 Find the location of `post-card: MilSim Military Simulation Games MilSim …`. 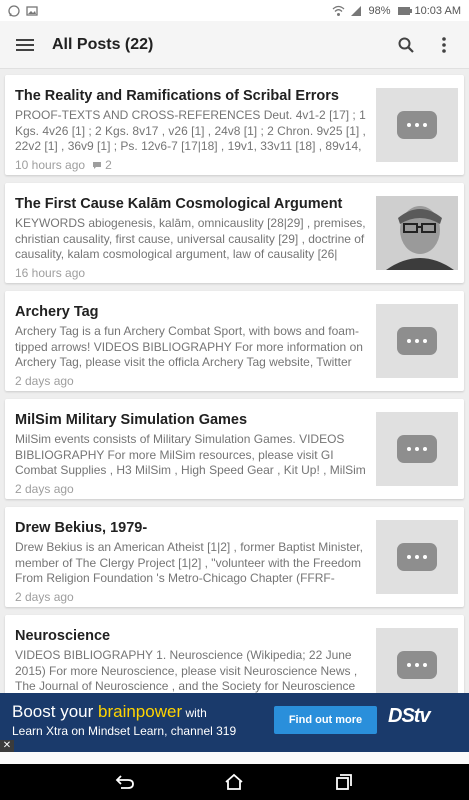

post-card: MilSim Military Simulation Games MilSim … is located at coordinates (234, 449).